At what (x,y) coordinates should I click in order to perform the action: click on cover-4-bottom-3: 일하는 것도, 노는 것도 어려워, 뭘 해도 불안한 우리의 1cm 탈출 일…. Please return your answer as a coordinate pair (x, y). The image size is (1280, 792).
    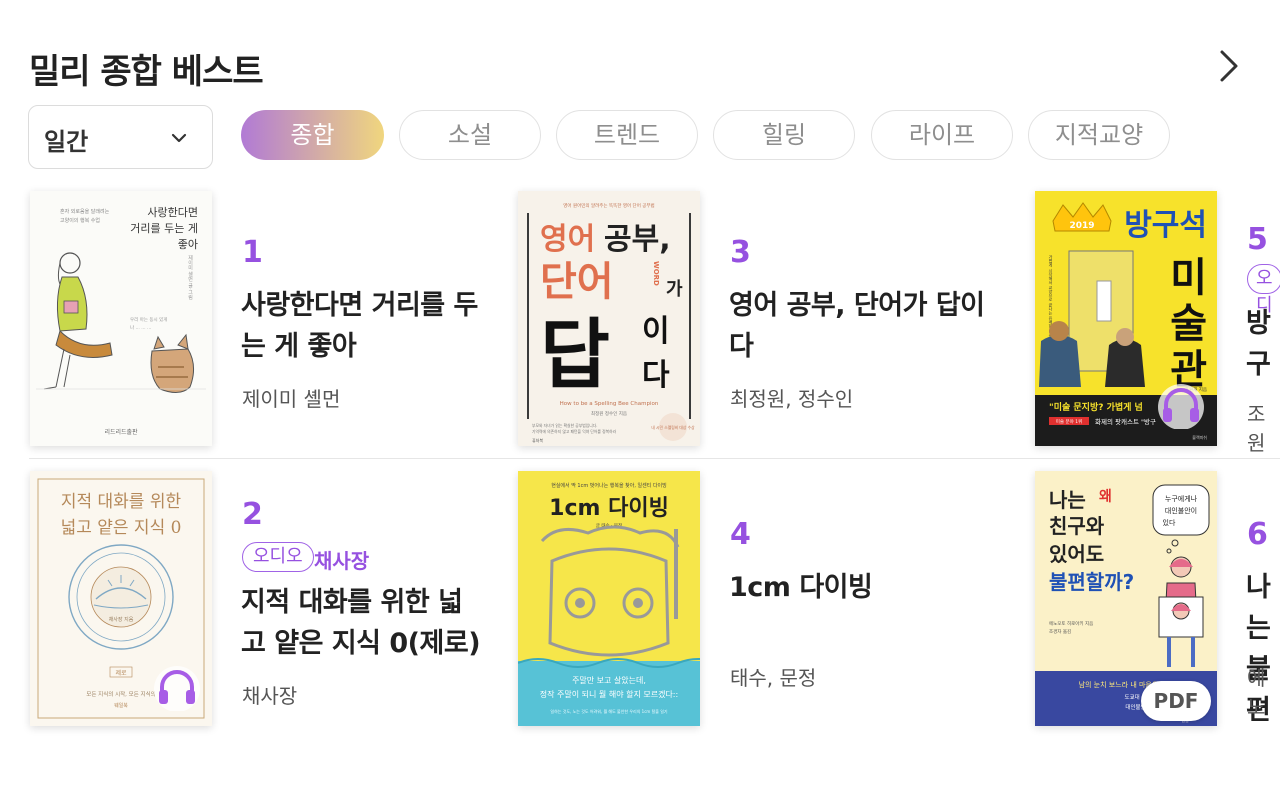
    Looking at the image, I should click on (608, 711).